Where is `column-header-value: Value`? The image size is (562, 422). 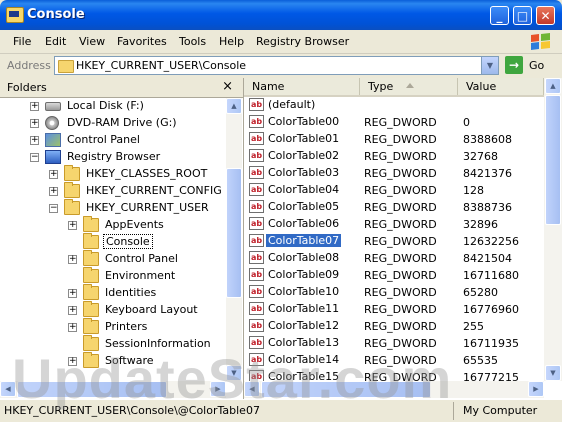
column-header-value: Value is located at coordinates (501, 86).